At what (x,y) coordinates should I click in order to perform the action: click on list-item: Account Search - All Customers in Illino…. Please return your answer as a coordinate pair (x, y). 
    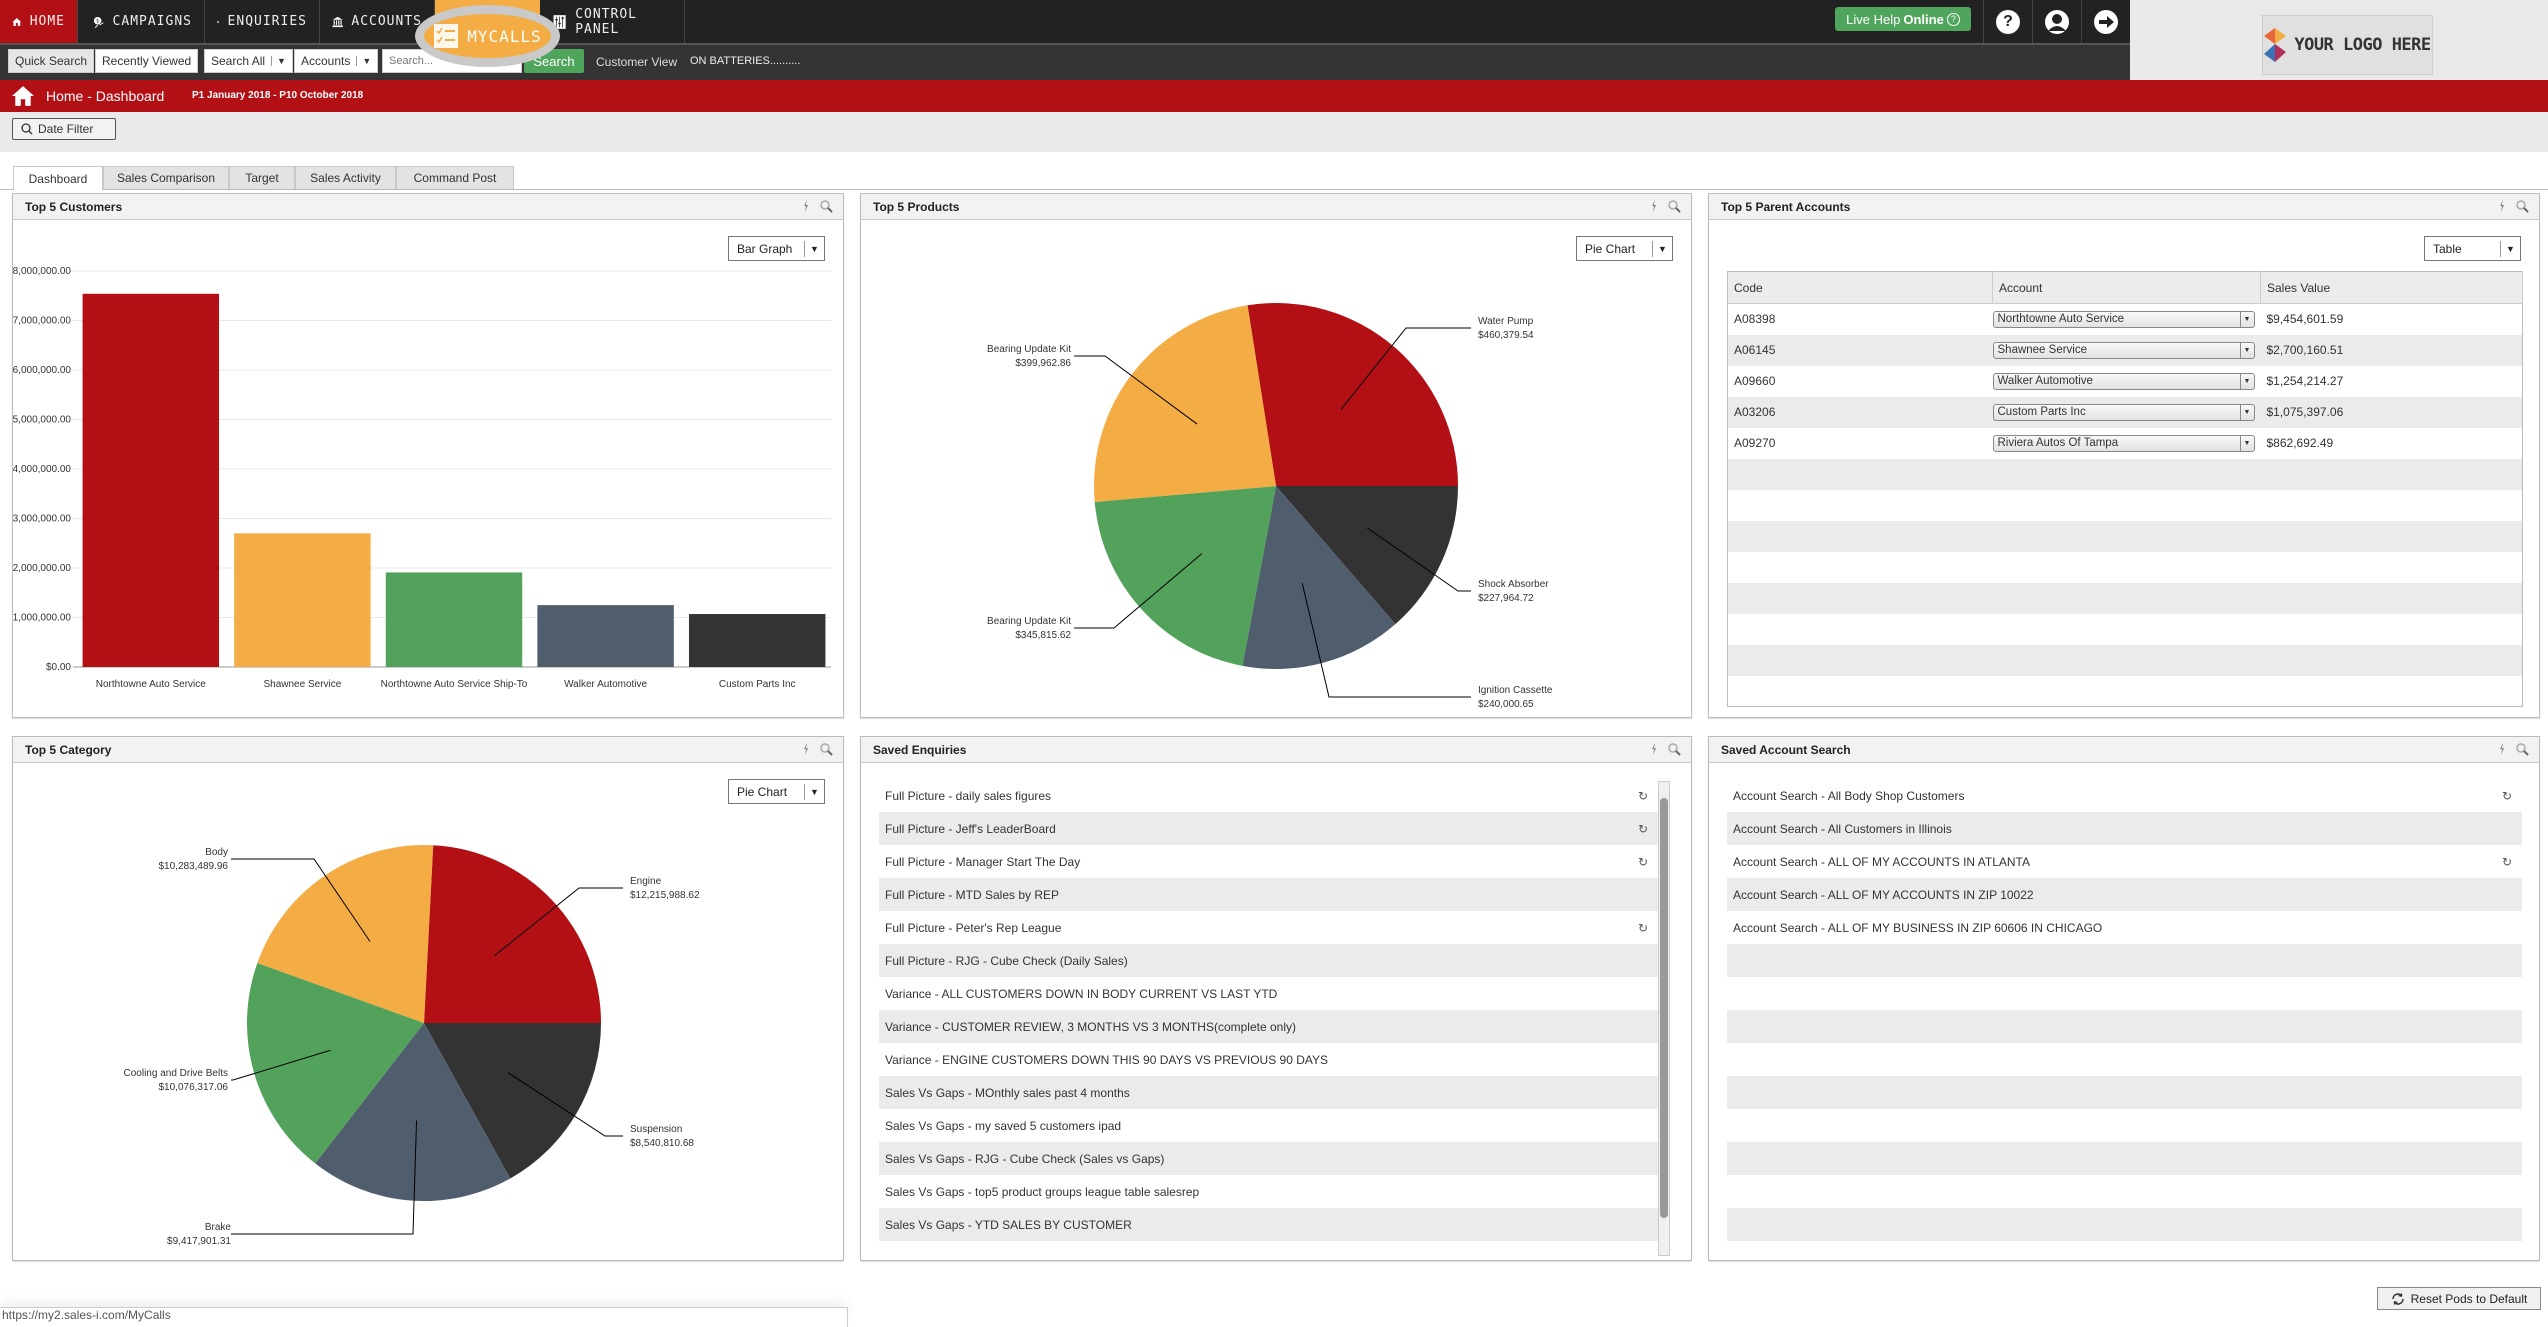
    Looking at the image, I should click on (2124, 828).